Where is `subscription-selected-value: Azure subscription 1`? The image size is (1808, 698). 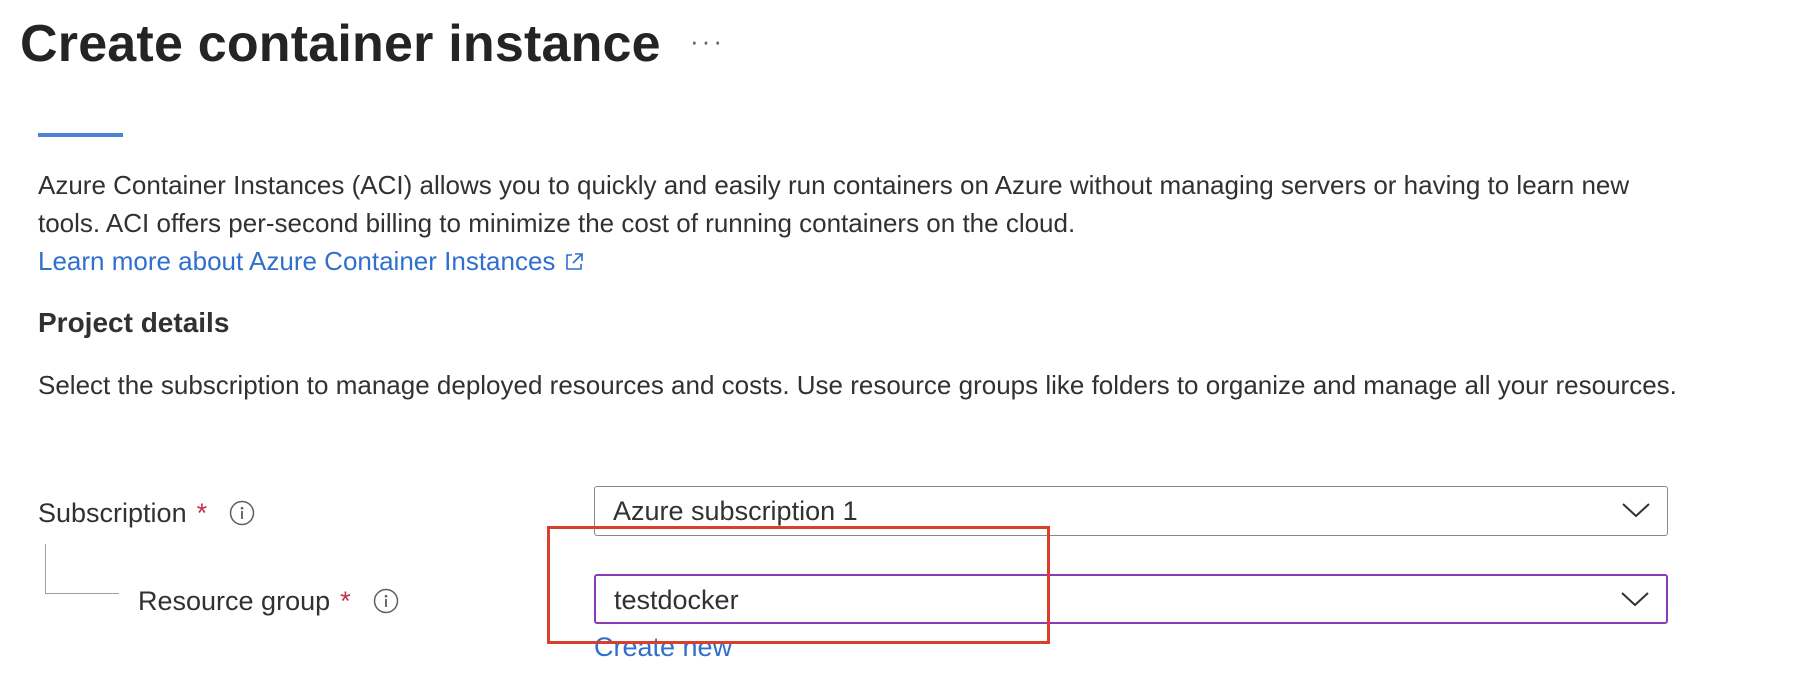
subscription-selected-value: Azure subscription 1 is located at coordinates (735, 511).